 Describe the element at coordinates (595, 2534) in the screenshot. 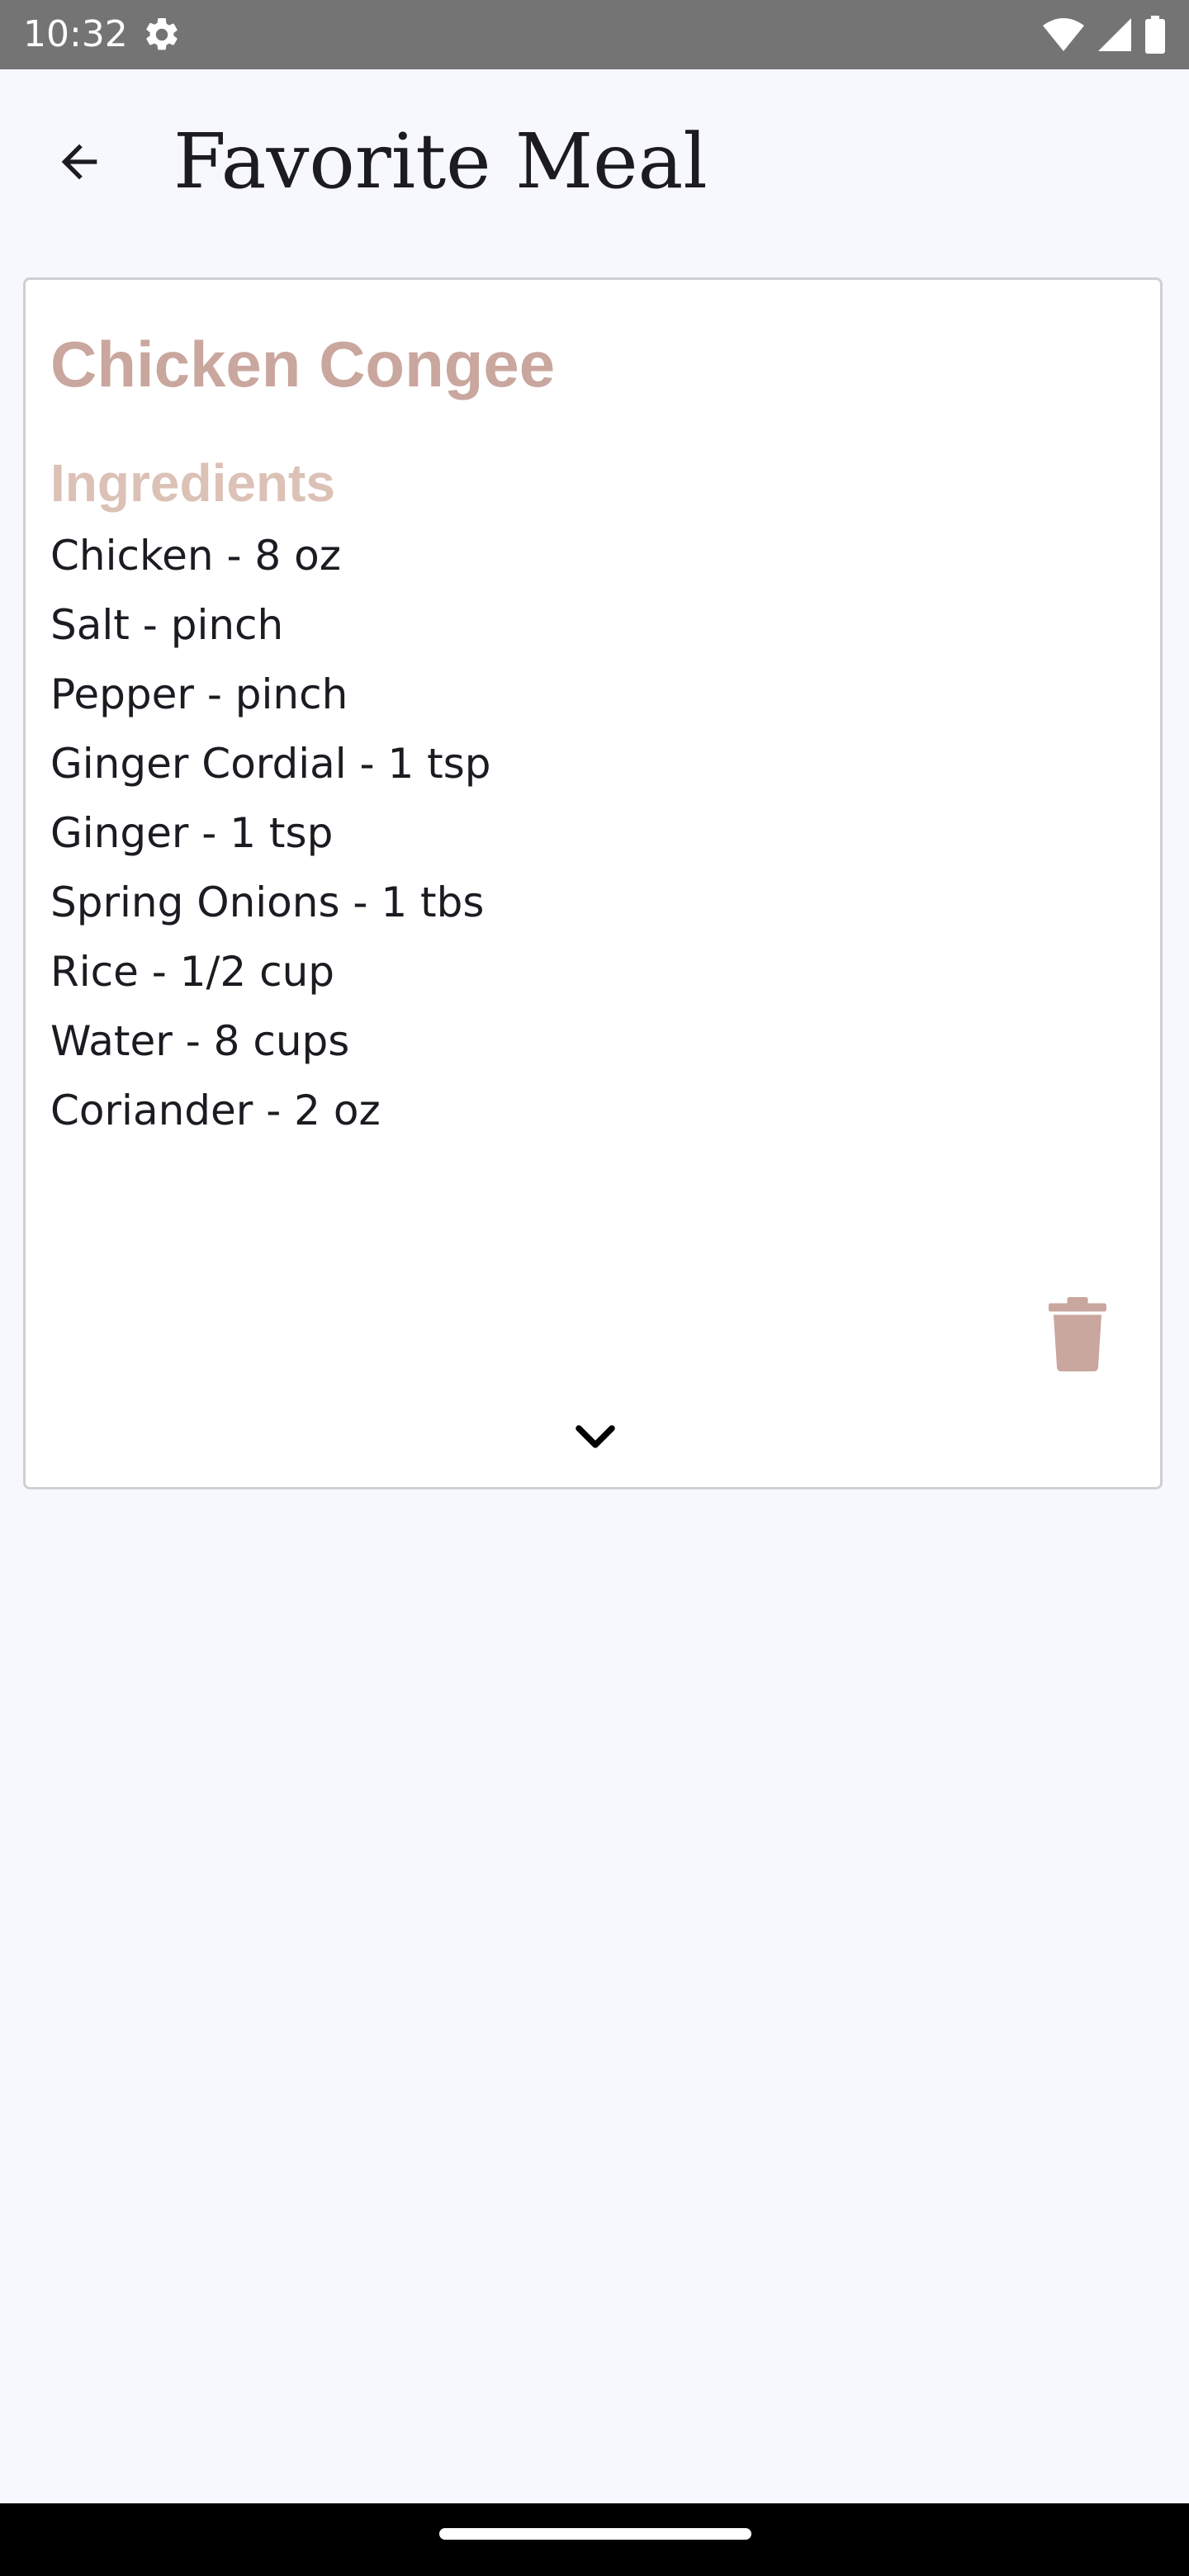

I see `home-gesture-handle` at that location.